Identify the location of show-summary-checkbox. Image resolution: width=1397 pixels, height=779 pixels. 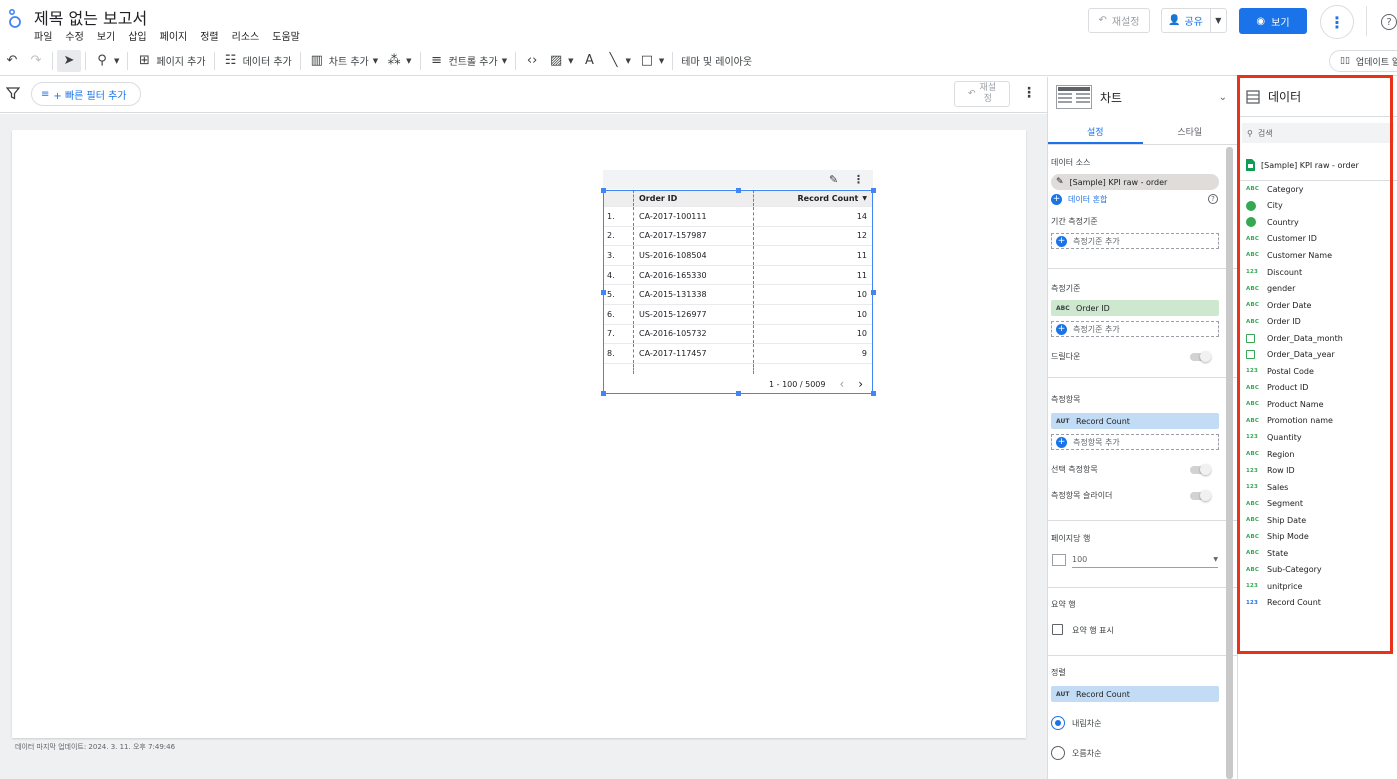
(1057, 629).